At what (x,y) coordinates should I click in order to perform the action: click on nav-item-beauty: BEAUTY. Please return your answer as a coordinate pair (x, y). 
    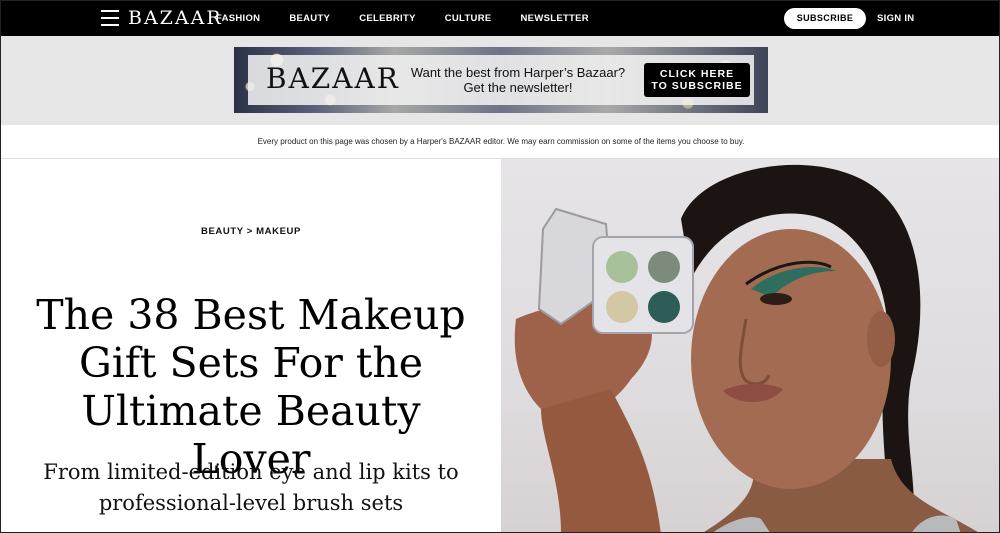
    Looking at the image, I should click on (309, 18).